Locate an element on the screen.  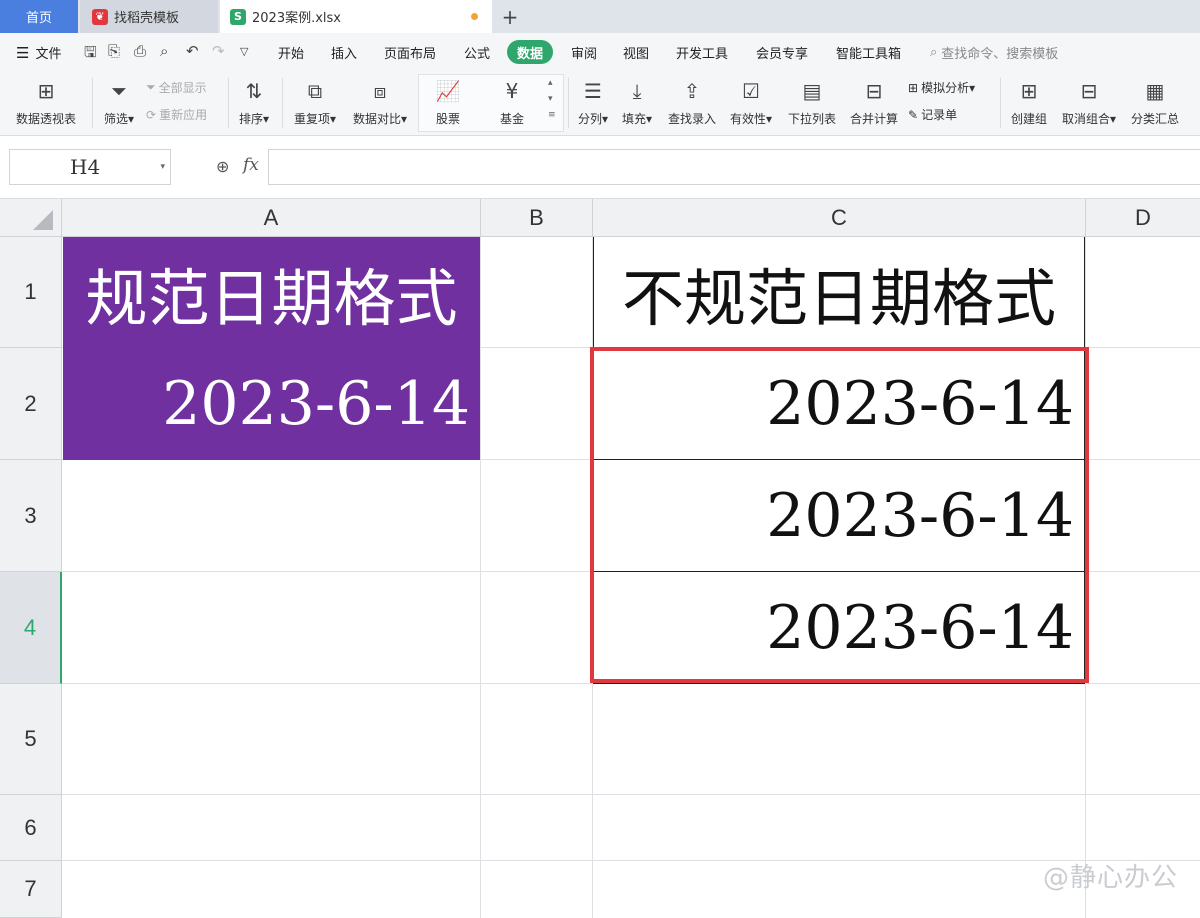
record-form-button: ✎ 记录单 is located at coordinates (932, 114).